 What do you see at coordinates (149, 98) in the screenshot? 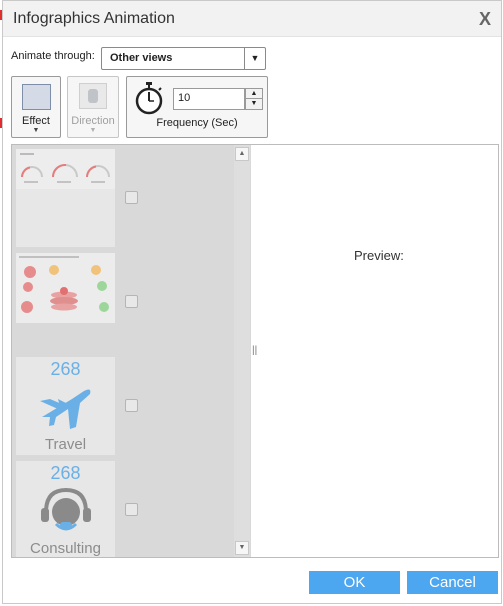
I see `stopwatch-icon` at bounding box center [149, 98].